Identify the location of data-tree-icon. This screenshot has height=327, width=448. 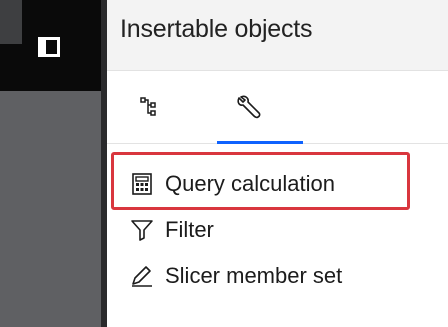
(148, 106).